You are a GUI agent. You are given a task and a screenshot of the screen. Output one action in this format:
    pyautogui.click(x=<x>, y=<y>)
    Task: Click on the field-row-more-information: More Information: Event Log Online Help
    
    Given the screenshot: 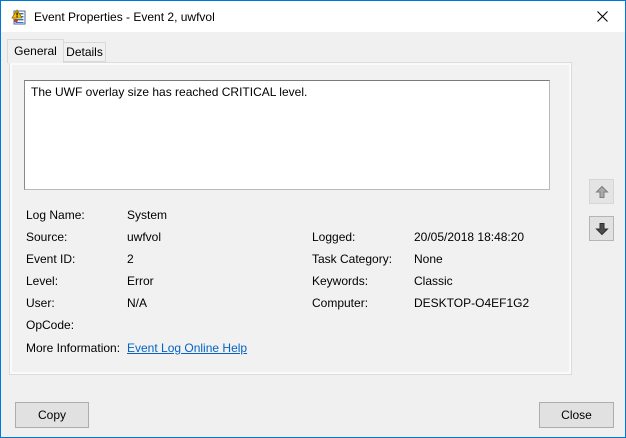 What is the action you would take?
    pyautogui.click(x=296, y=349)
    